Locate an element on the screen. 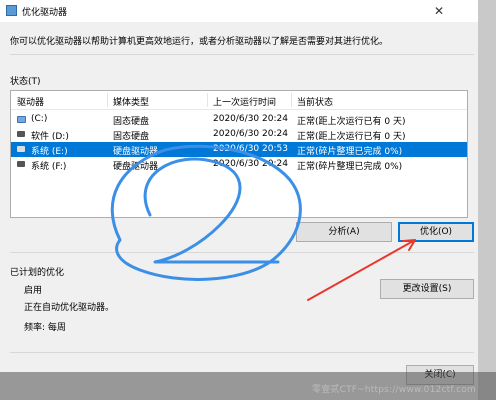 The height and width of the screenshot is (400, 496). schedule-state: 启用 is located at coordinates (33, 291).